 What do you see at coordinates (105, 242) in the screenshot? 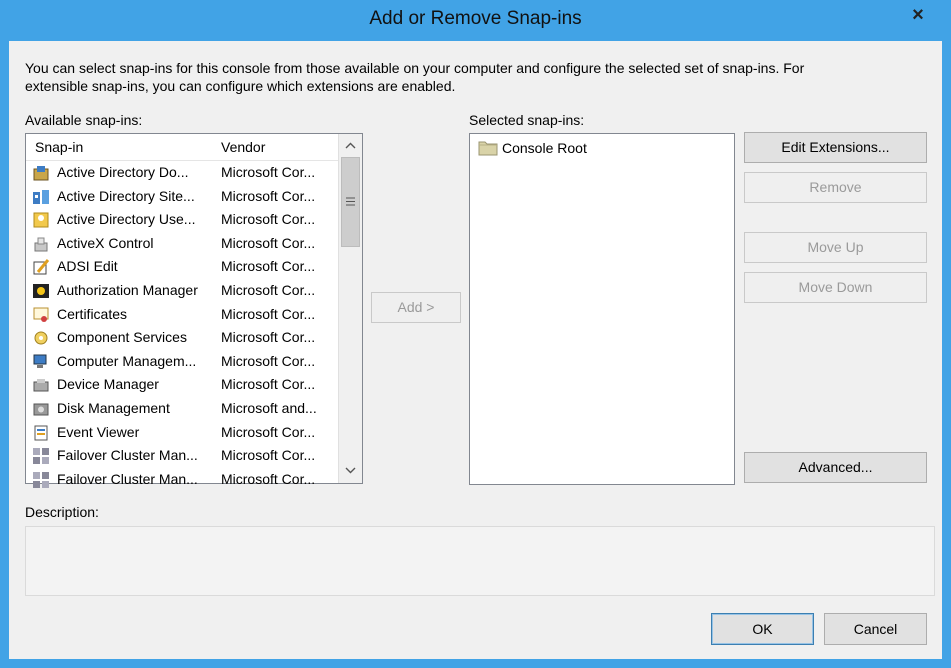
I see `snapin-name: ActiveX Control` at bounding box center [105, 242].